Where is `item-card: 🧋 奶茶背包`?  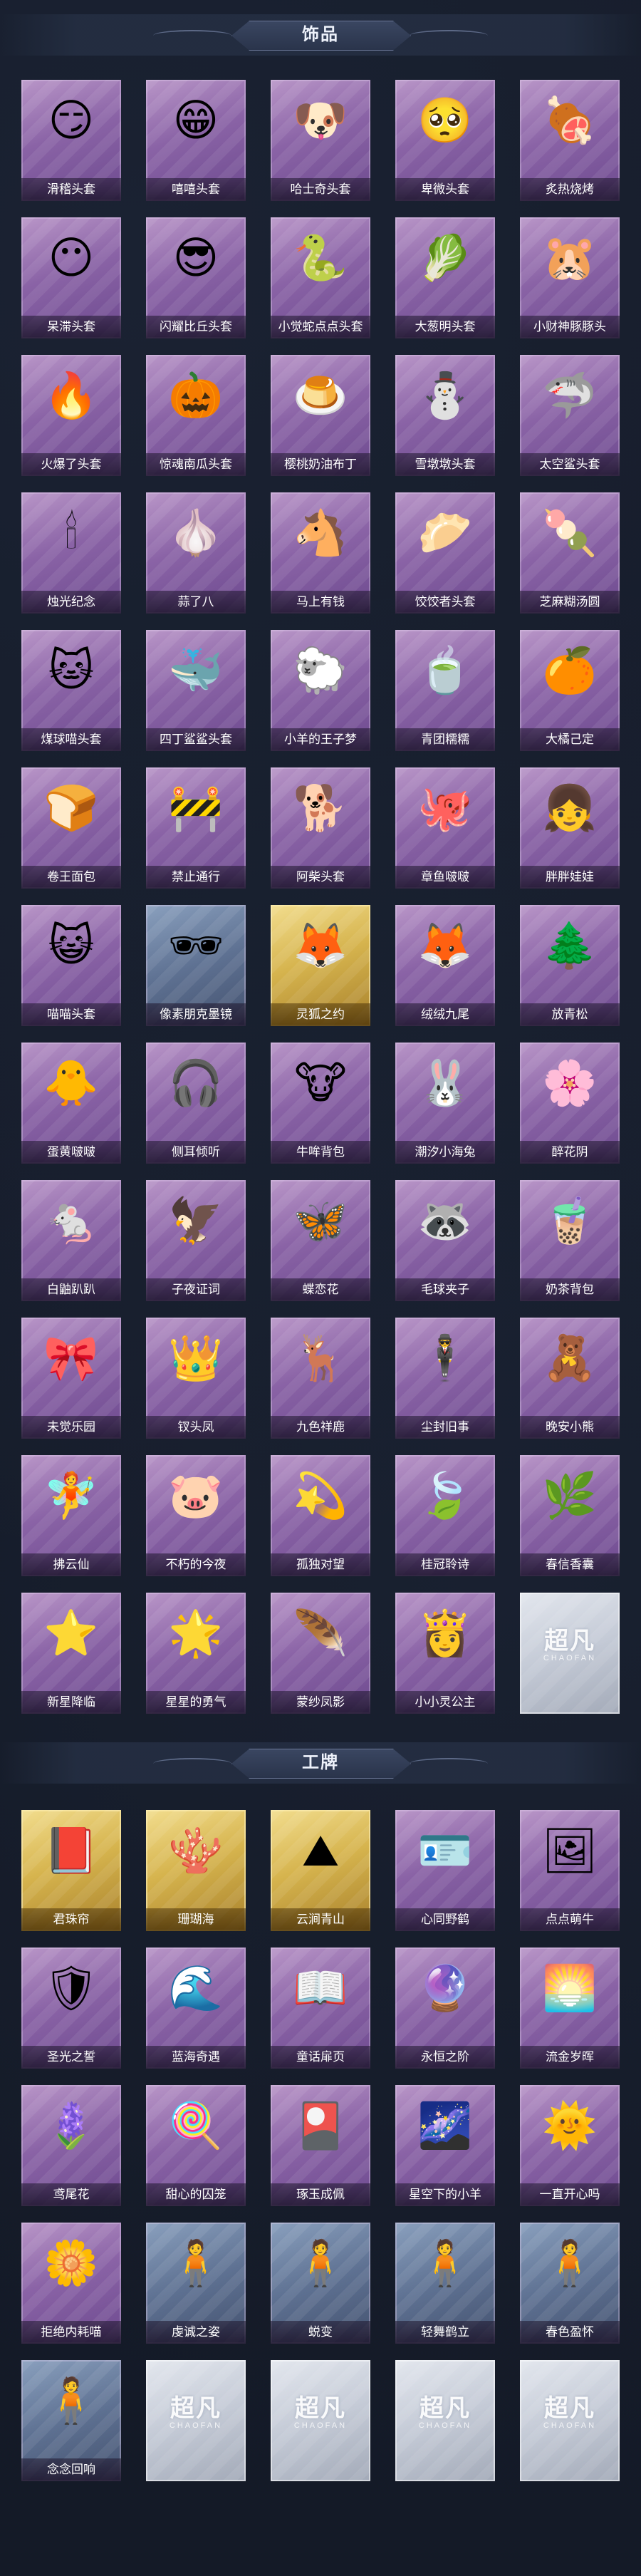
item-card: 🧋 奶茶背包 is located at coordinates (570, 1240).